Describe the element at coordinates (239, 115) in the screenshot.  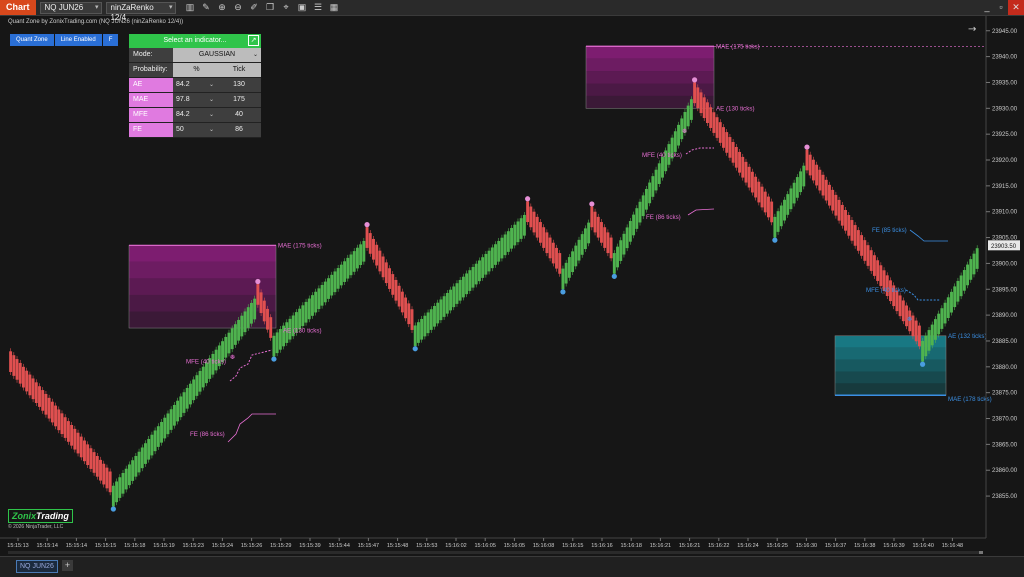
I see `tick-value: 40` at that location.